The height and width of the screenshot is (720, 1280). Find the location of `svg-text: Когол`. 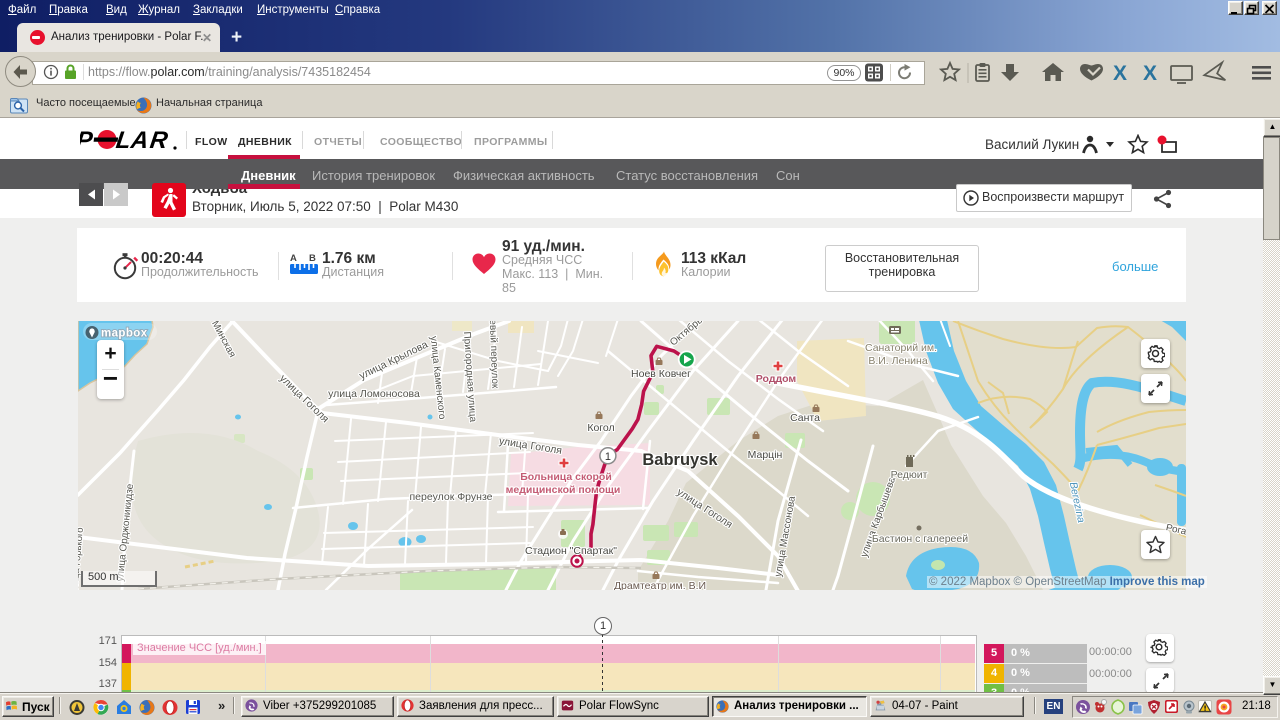

svg-text: Когол is located at coordinates (600, 428).